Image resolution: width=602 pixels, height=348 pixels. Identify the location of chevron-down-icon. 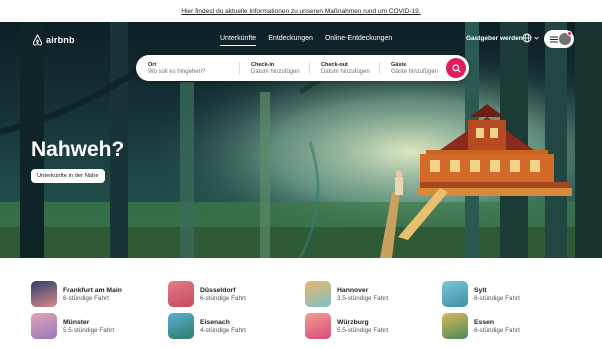
(536, 38).